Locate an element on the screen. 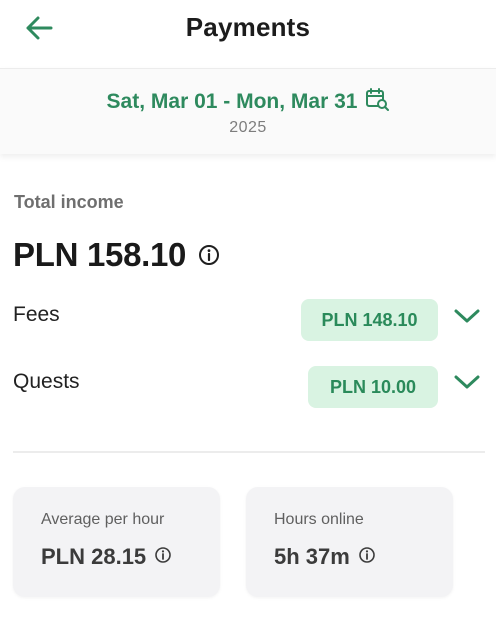 The height and width of the screenshot is (625, 496). total-income-label: Total income is located at coordinates (69, 202).